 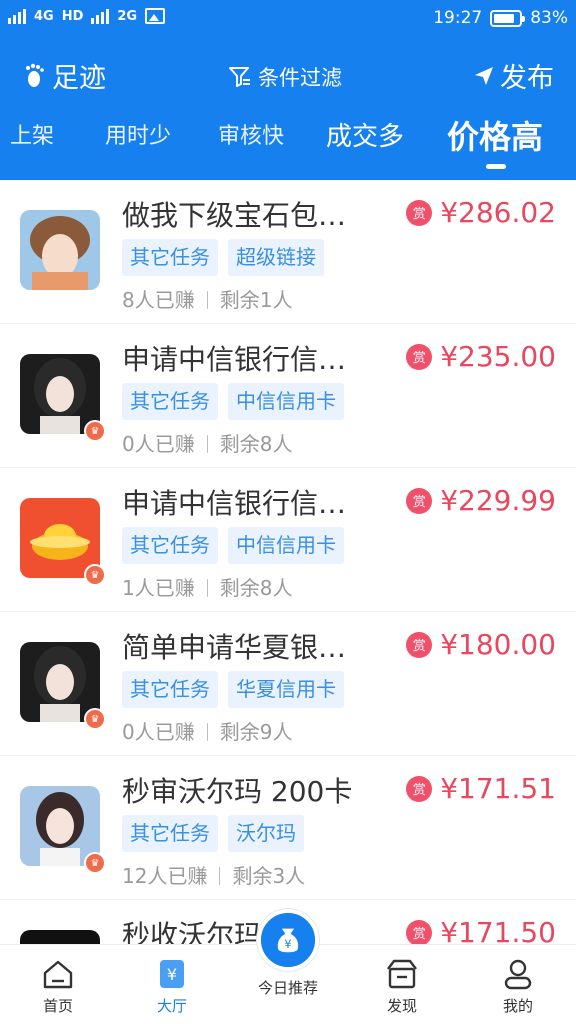 What do you see at coordinates (158, 732) in the screenshot?
I see `earned-count: 0人已赚` at bounding box center [158, 732].